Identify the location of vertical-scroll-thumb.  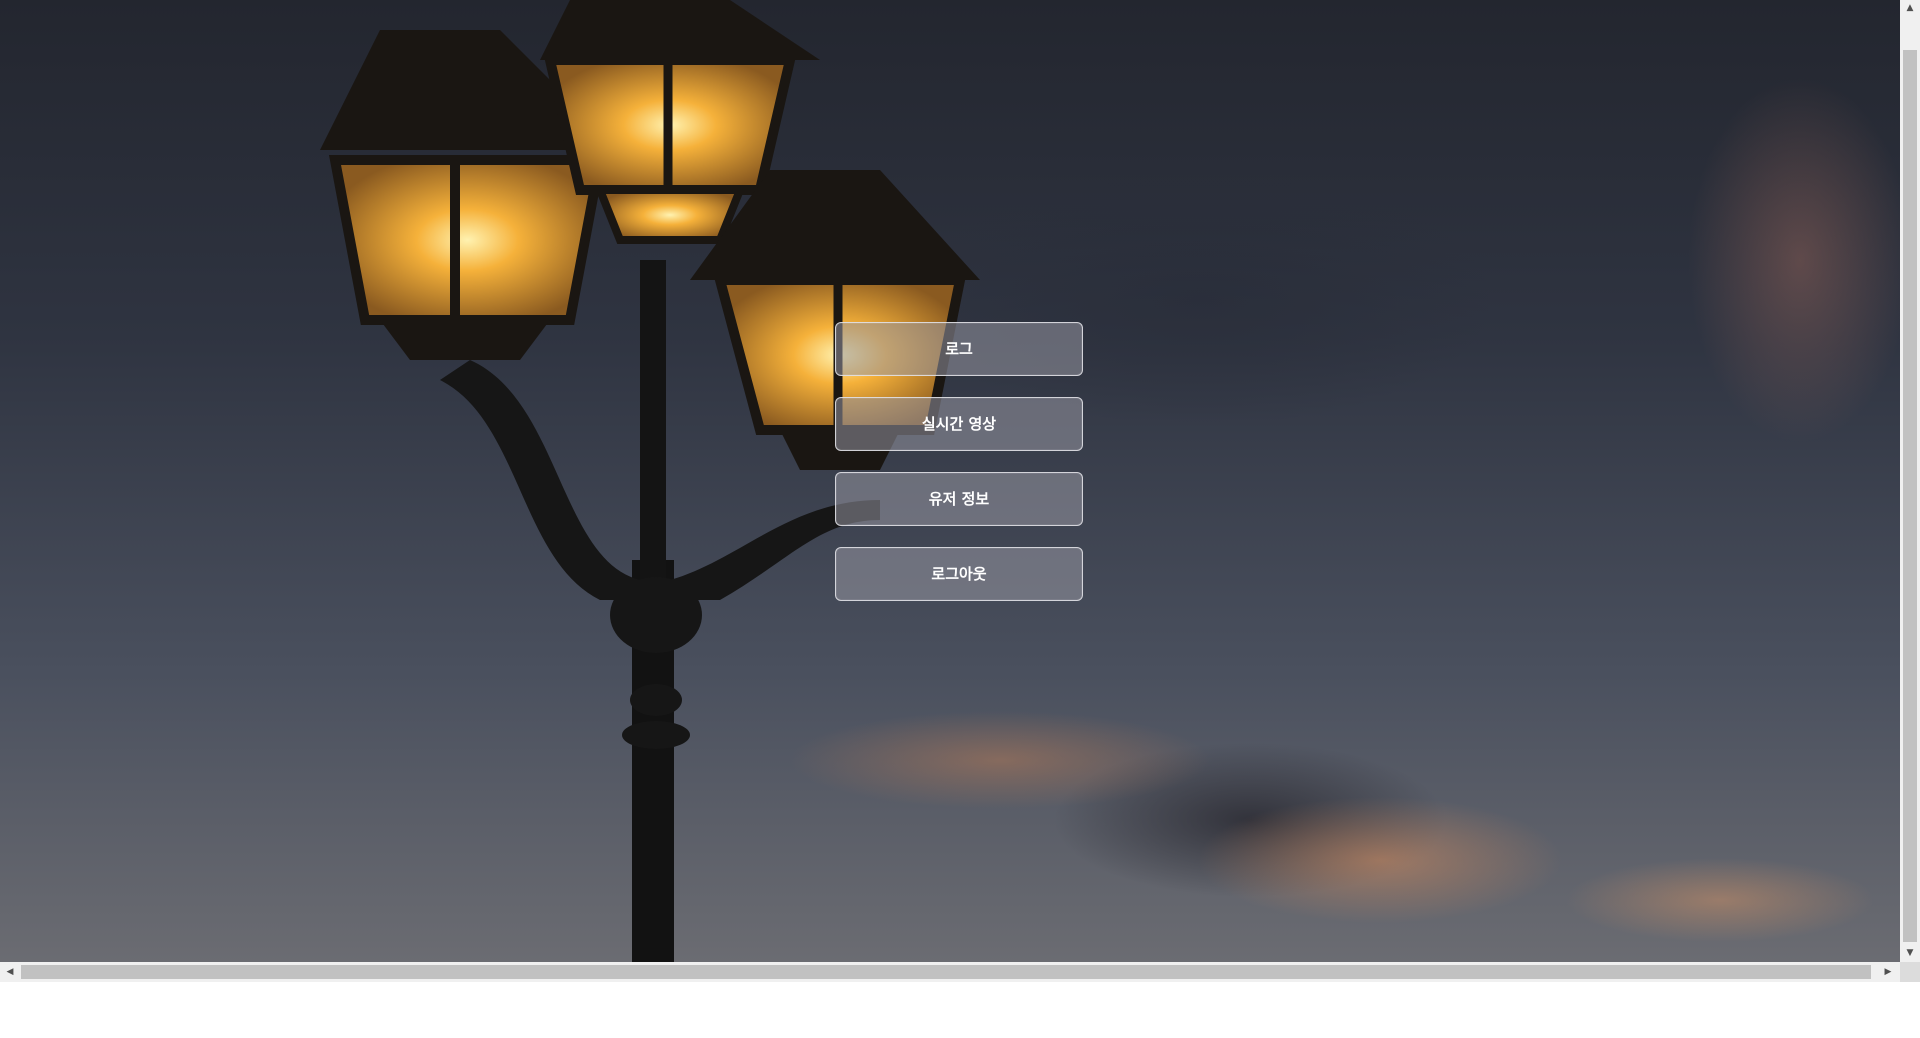
(1910, 496).